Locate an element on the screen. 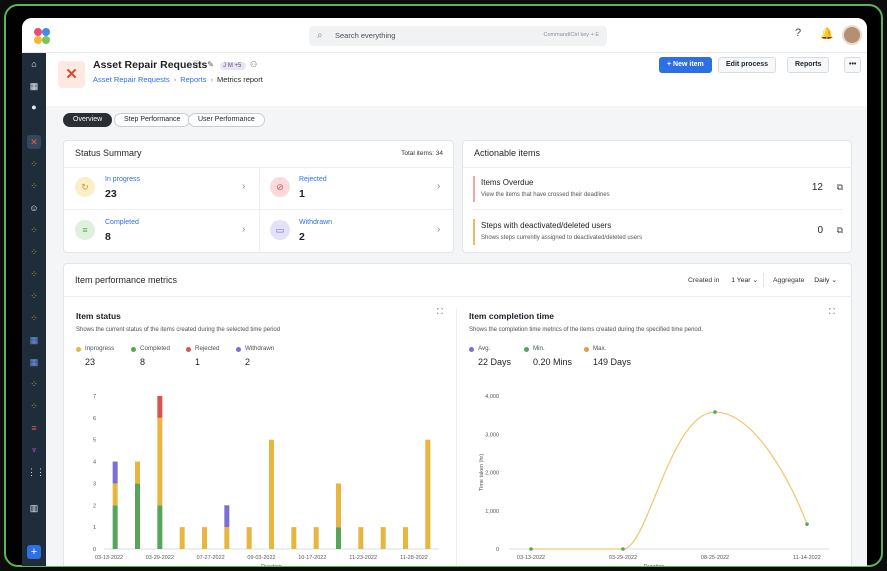 The height and width of the screenshot is (571, 887). search-icon: ⌕ is located at coordinates (320, 35).